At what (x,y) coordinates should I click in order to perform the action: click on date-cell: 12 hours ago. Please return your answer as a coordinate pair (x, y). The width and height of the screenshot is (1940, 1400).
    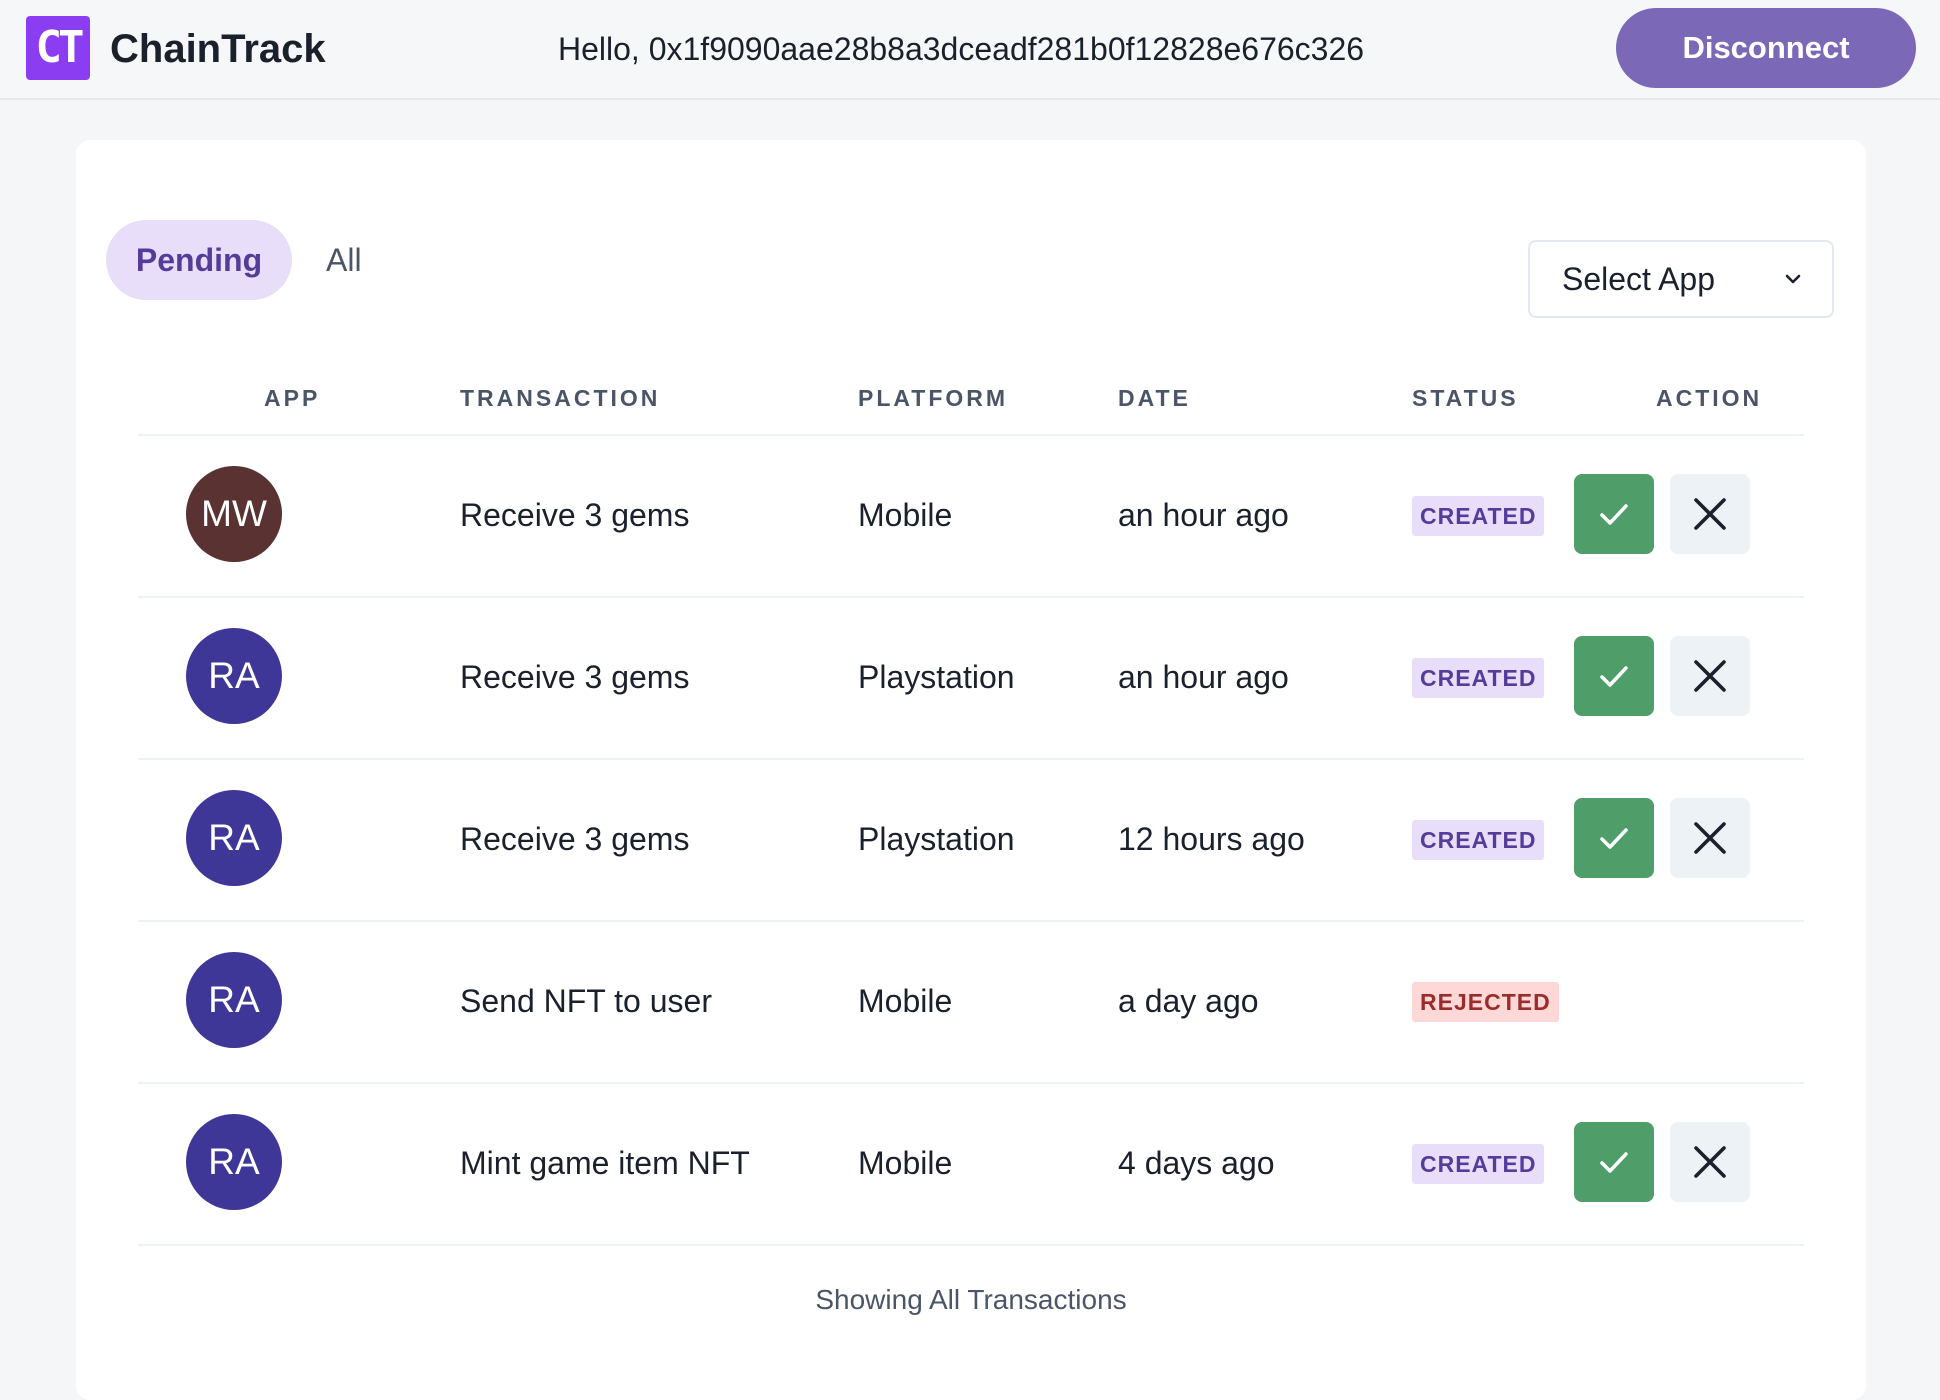
    Looking at the image, I should click on (1211, 839).